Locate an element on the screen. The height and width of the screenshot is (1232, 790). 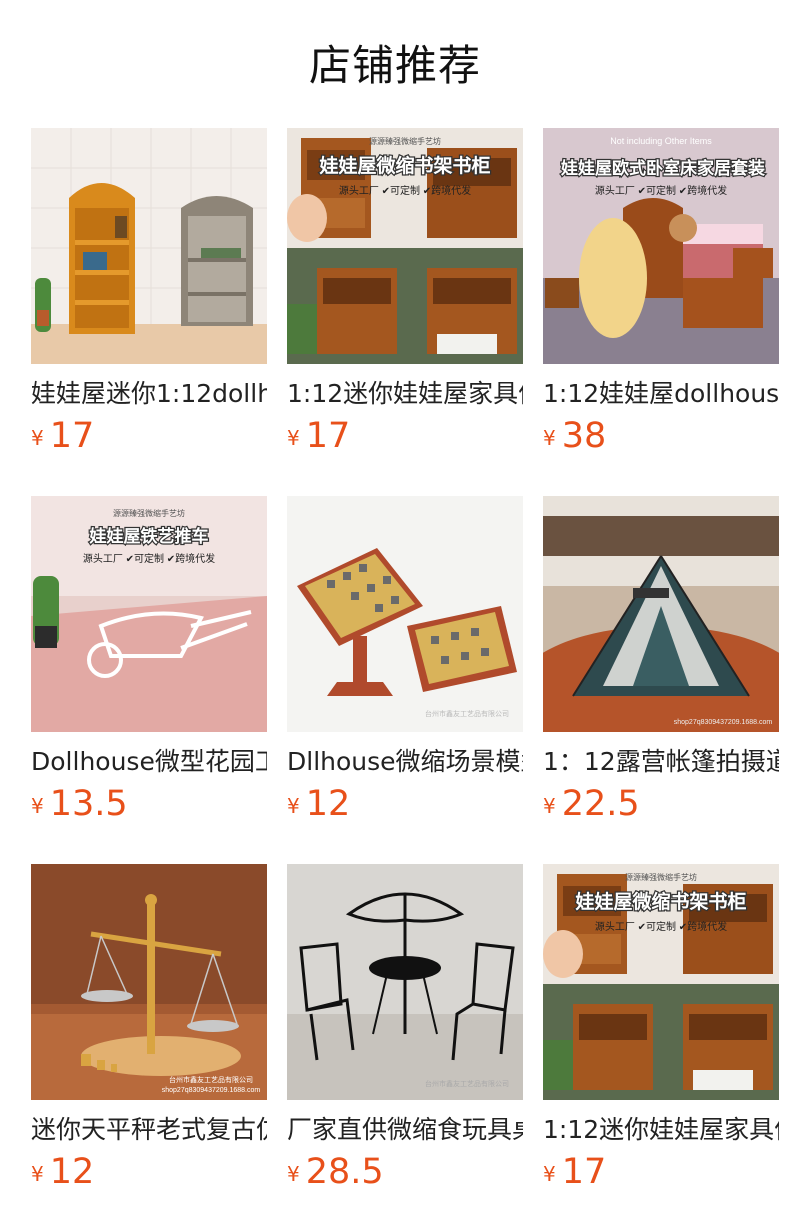
product-card: 娃娃屋迷你1:12dollhouse ¥17 is located at coordinates (149, 298).